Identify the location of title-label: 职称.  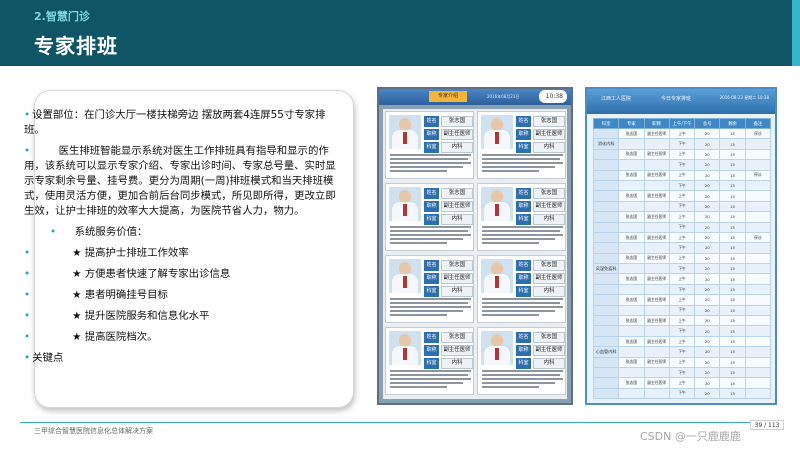
(523, 134).